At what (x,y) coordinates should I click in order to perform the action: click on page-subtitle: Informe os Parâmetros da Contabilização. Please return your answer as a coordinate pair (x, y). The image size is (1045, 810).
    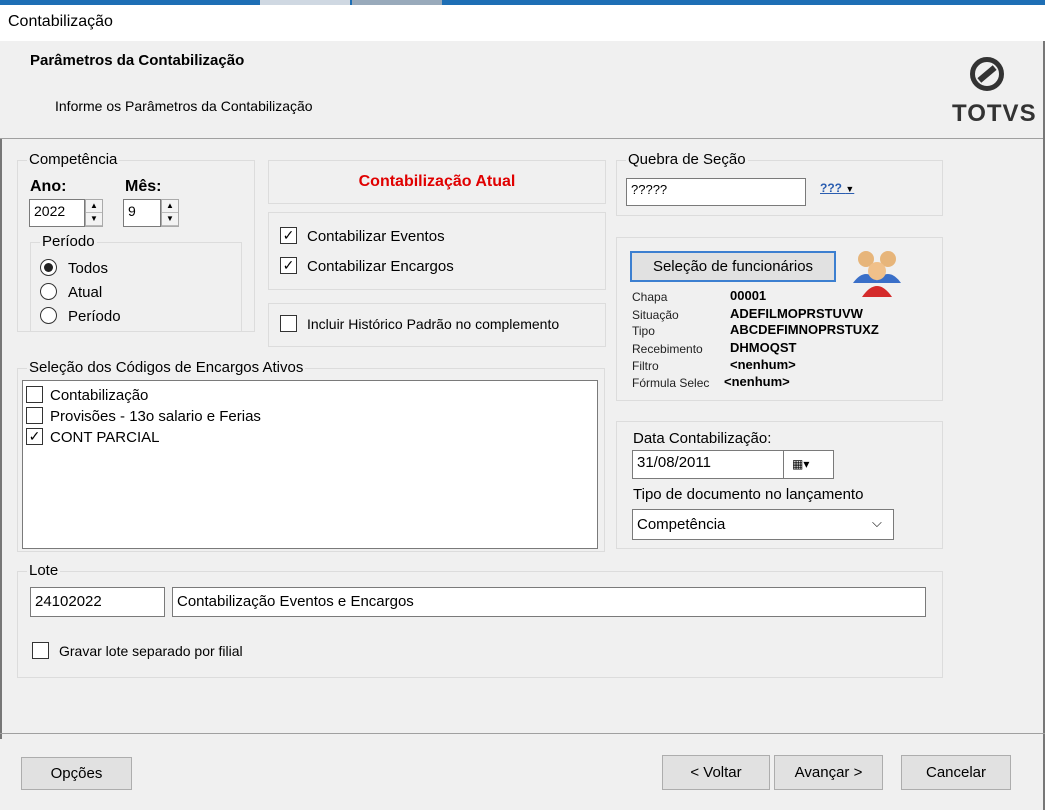
    Looking at the image, I should click on (184, 106).